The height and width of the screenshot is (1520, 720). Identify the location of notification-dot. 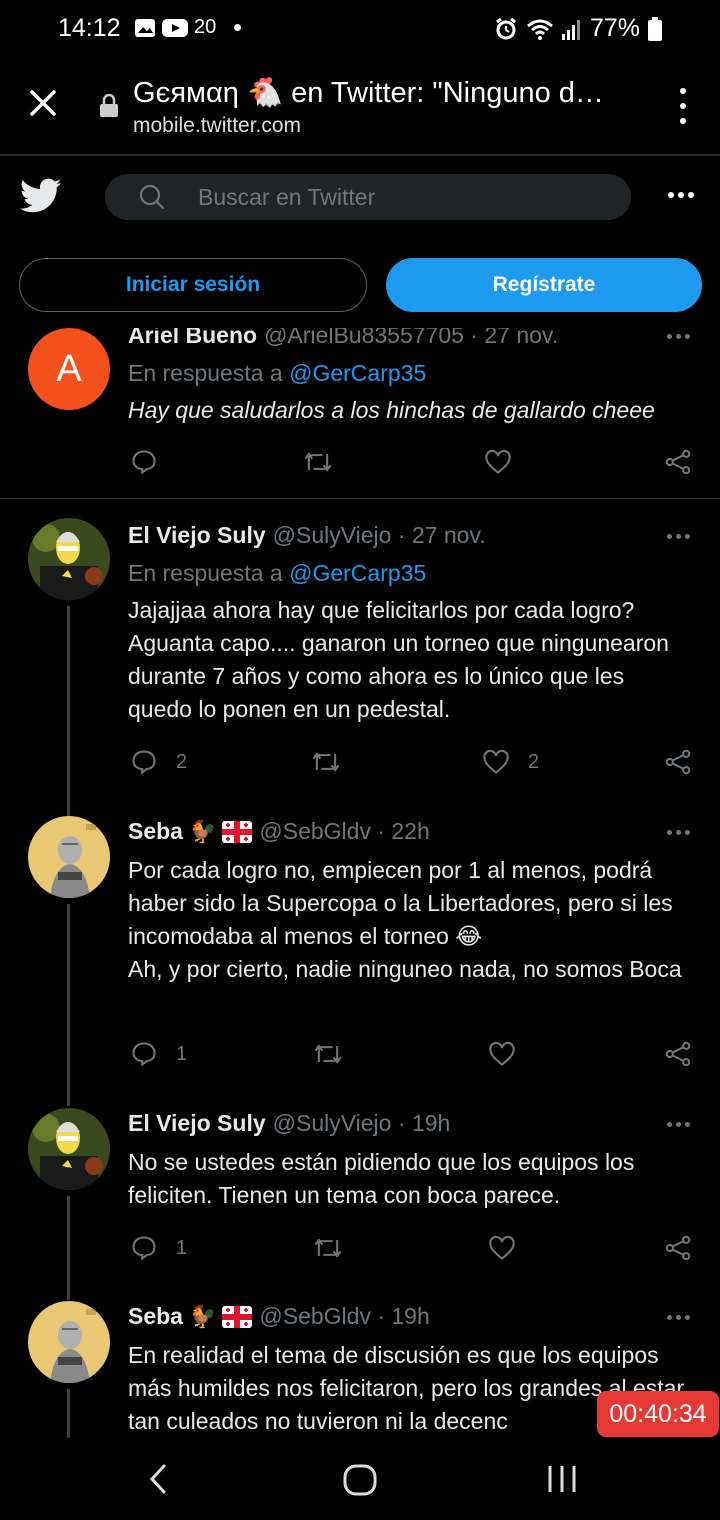
(238, 27).